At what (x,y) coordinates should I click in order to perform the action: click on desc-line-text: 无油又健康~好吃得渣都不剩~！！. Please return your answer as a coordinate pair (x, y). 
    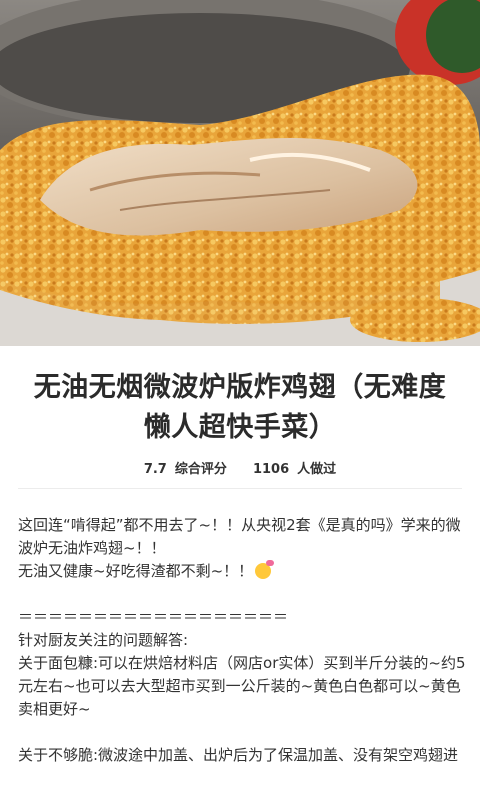
    Looking at the image, I should click on (136, 571).